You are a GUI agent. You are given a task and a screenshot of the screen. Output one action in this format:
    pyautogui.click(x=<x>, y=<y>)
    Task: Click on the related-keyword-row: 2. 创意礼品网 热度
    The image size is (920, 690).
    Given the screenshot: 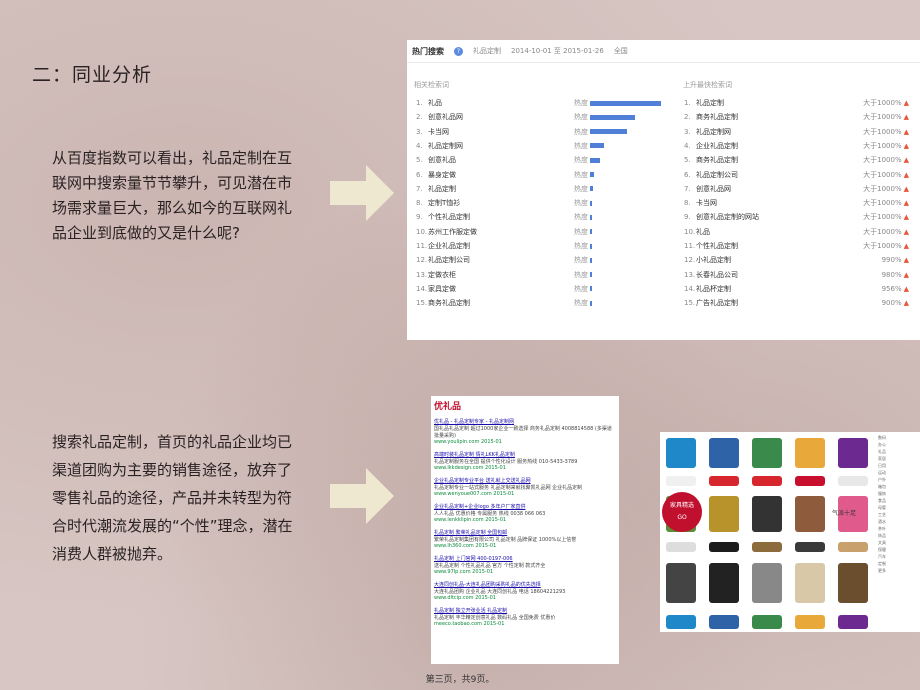 What is the action you would take?
    pyautogui.click(x=540, y=117)
    